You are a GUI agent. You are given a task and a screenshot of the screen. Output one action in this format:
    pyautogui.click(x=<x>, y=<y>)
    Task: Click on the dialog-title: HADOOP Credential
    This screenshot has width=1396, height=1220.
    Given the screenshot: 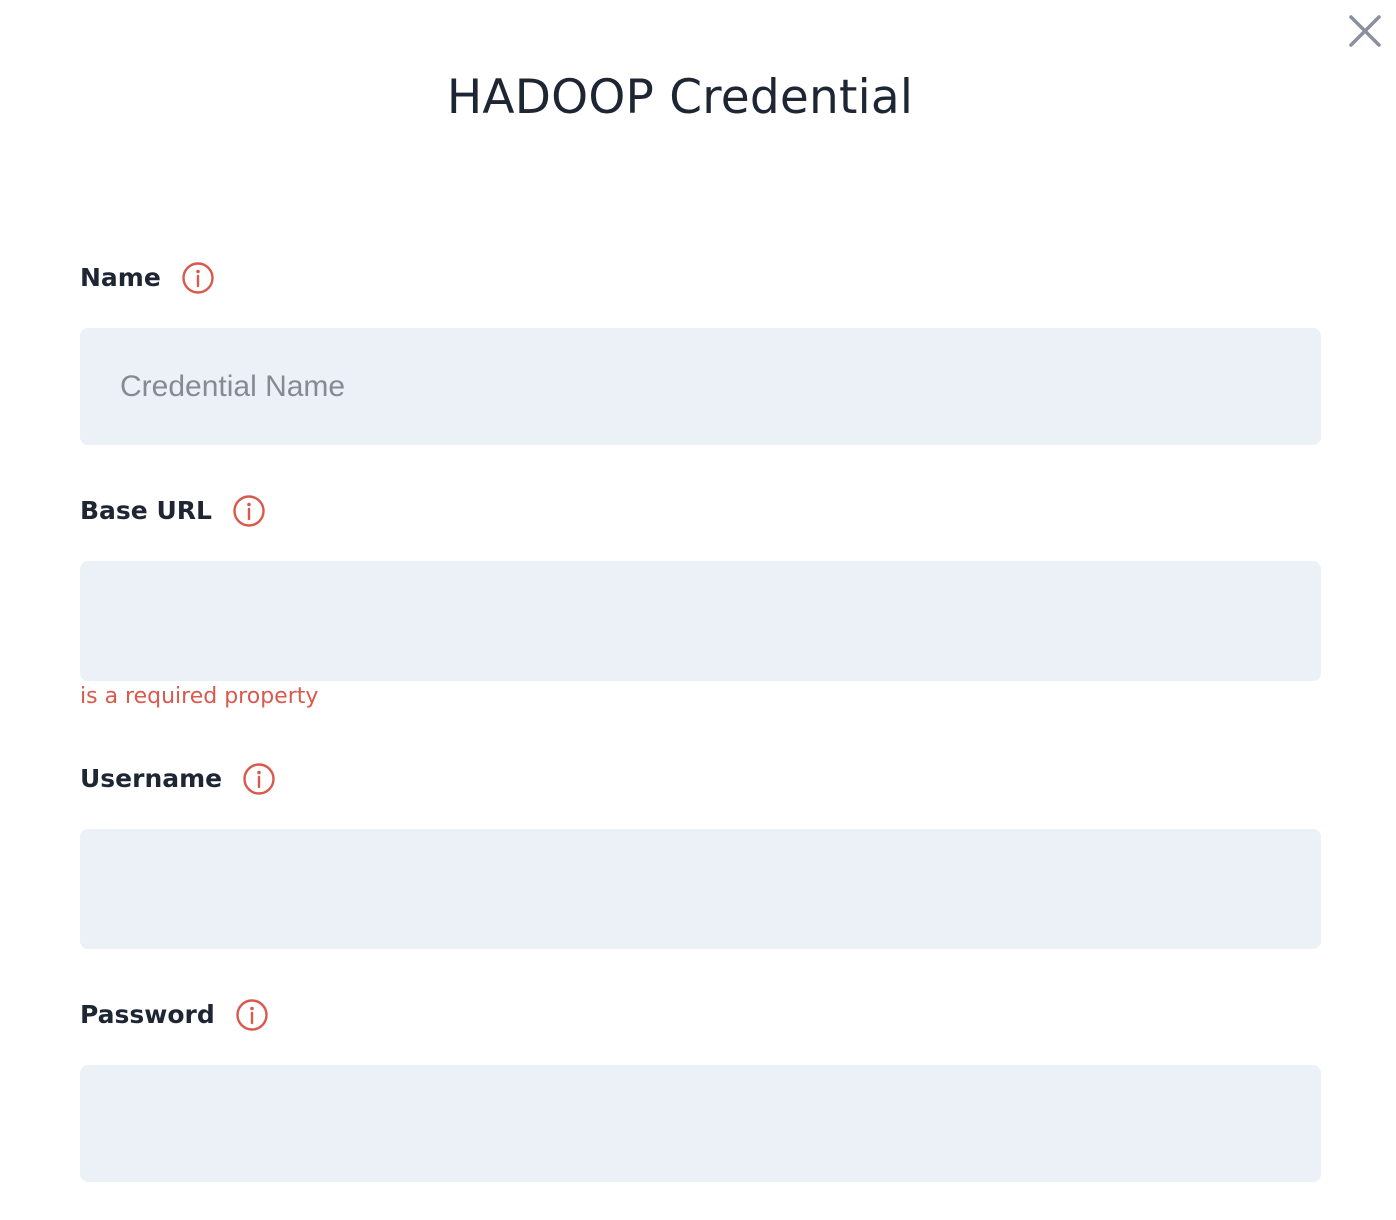 What is the action you would take?
    pyautogui.click(x=680, y=97)
    